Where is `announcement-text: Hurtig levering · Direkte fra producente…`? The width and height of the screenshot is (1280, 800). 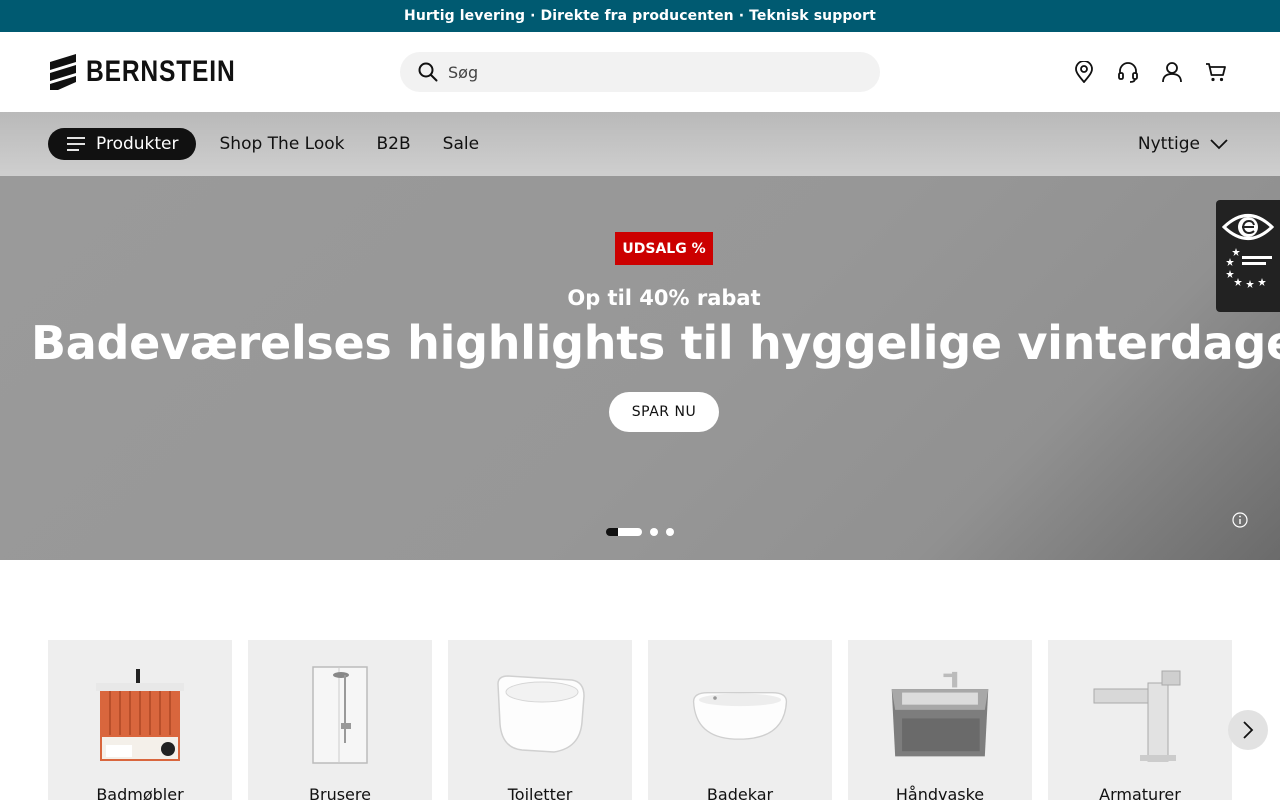 announcement-text: Hurtig levering · Direkte fra producente… is located at coordinates (640, 16).